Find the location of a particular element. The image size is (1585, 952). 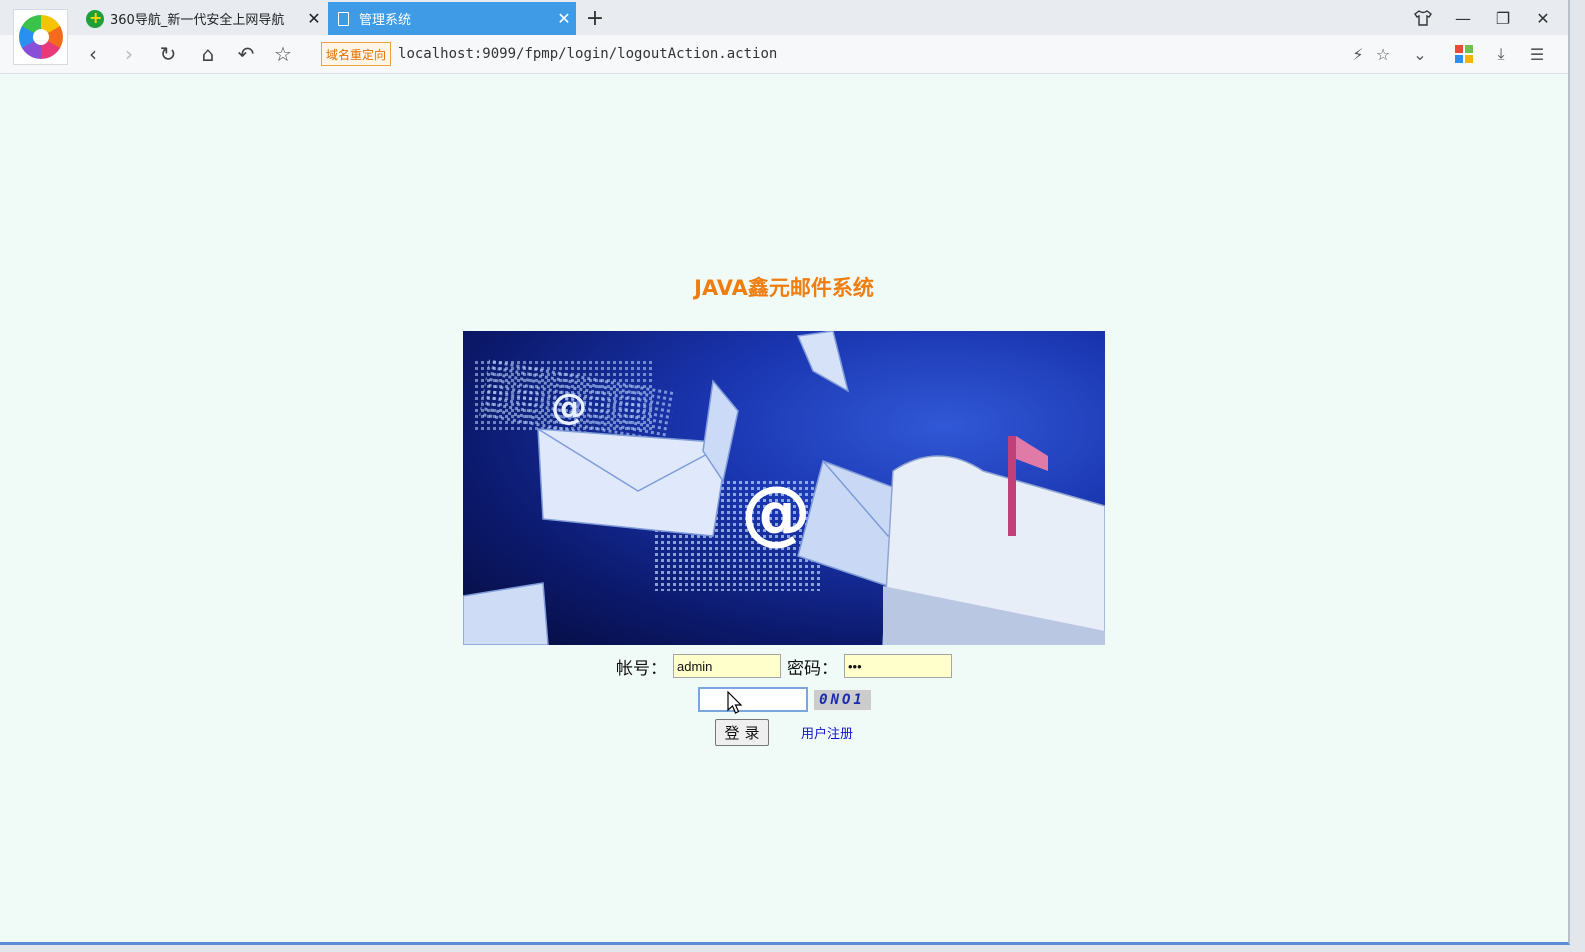

envelope-illustration-icon: @ @ is located at coordinates (784, 488).